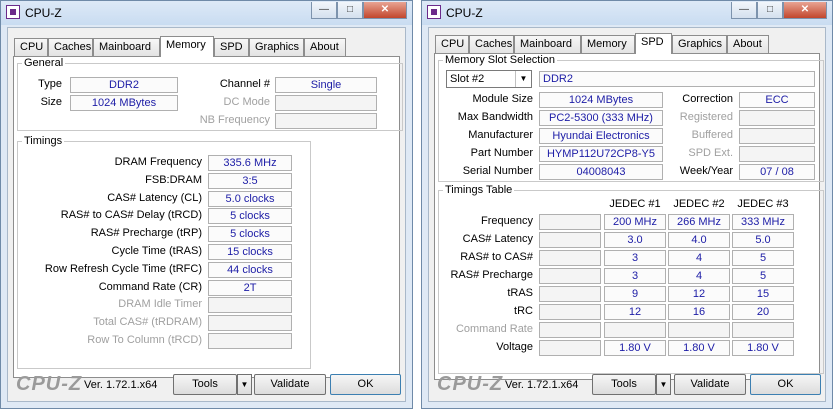 The height and width of the screenshot is (413, 836). Describe the element at coordinates (496, 257) in the screenshot. I see `timing-row-label: RAS# to CAS#` at that location.